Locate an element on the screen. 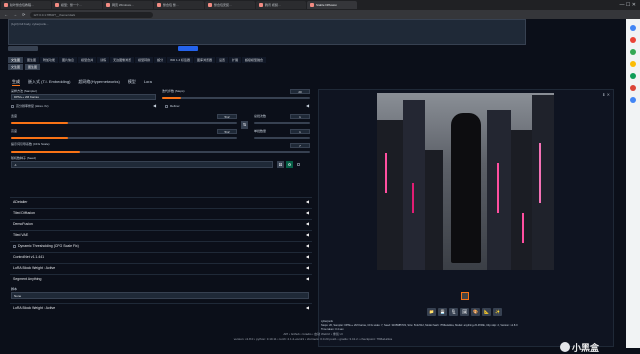 This screenshot has width=640, height=354. resize-icon: 📐 is located at coordinates (486, 312).